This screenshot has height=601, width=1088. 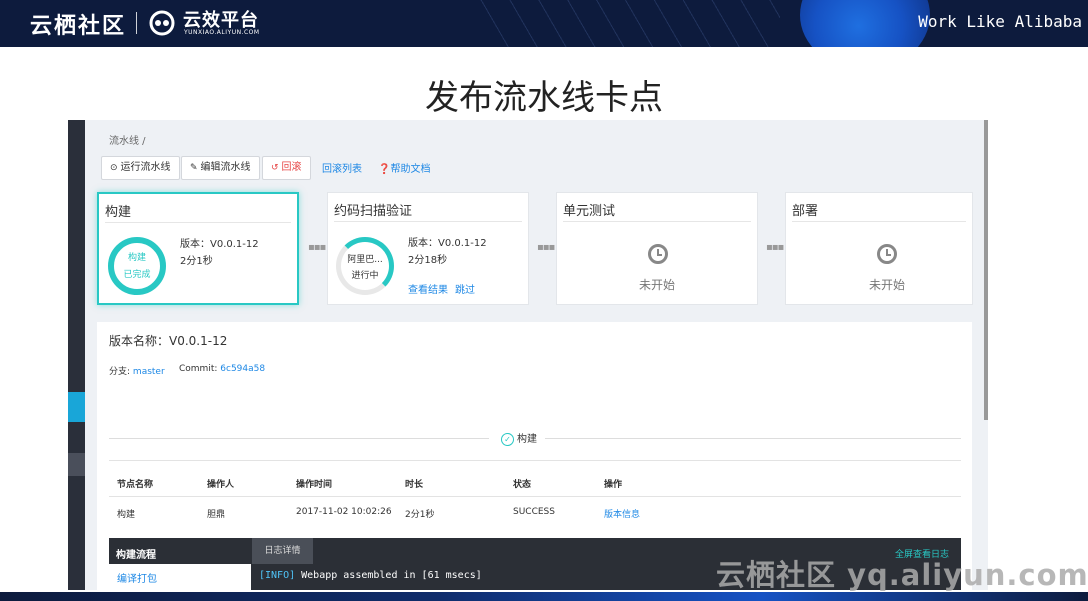 I want to click on section-divider-right, so click(x=753, y=438).